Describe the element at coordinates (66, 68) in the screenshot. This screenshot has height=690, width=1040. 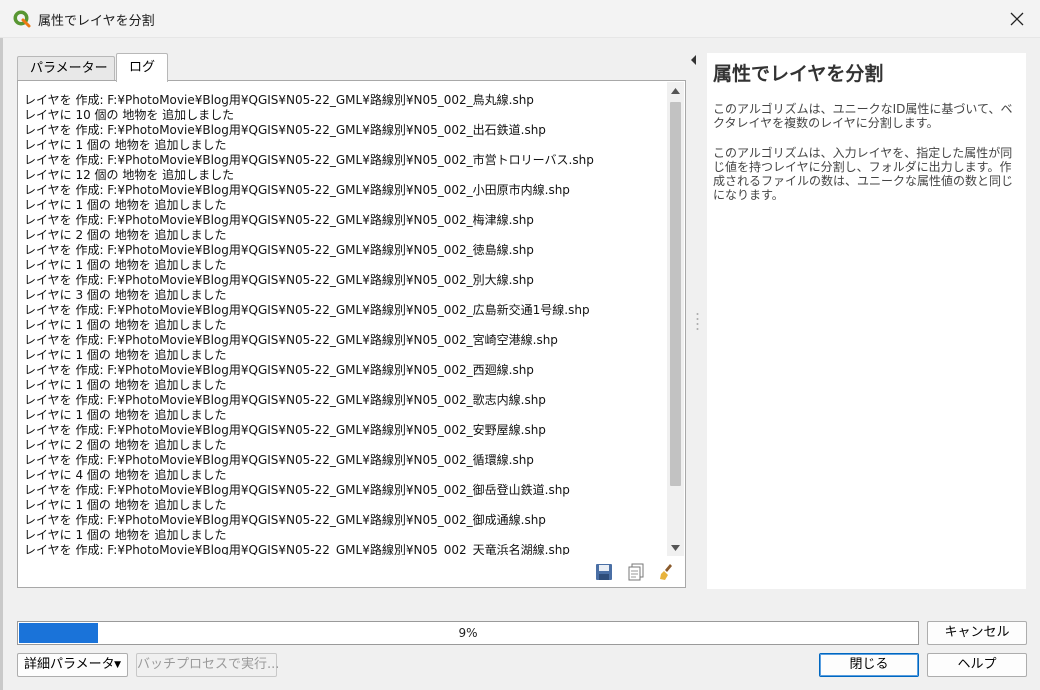
I see `tab-parameters: パラメーター` at that location.